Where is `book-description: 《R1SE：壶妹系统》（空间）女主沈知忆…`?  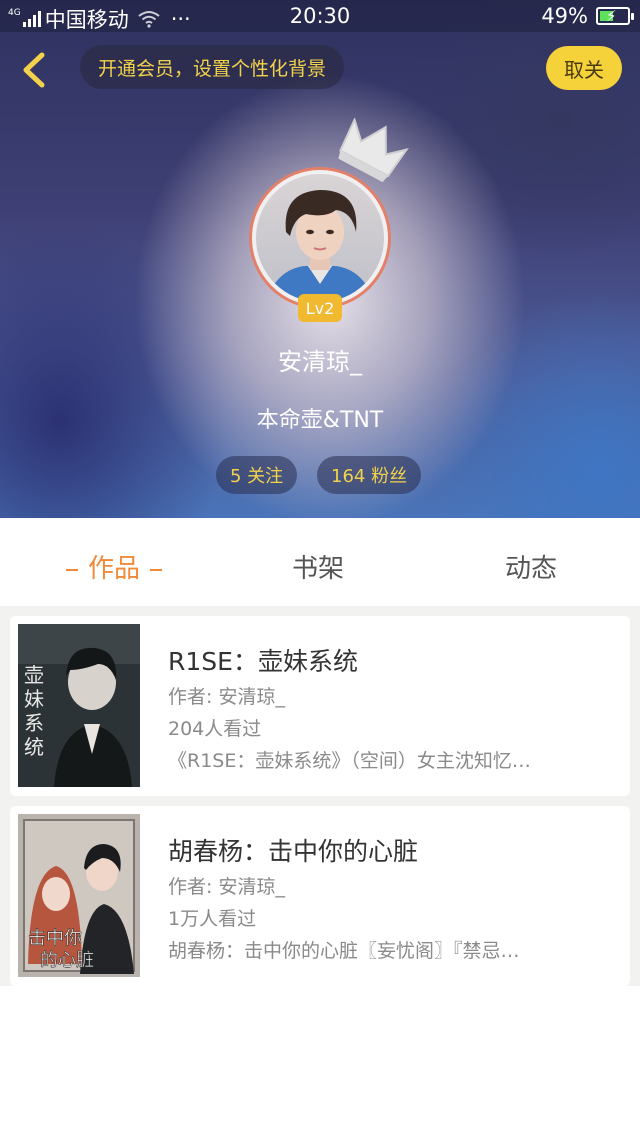 book-description: 《R1SE：壶妹系统》（空间）女主沈知忆… is located at coordinates (349, 761).